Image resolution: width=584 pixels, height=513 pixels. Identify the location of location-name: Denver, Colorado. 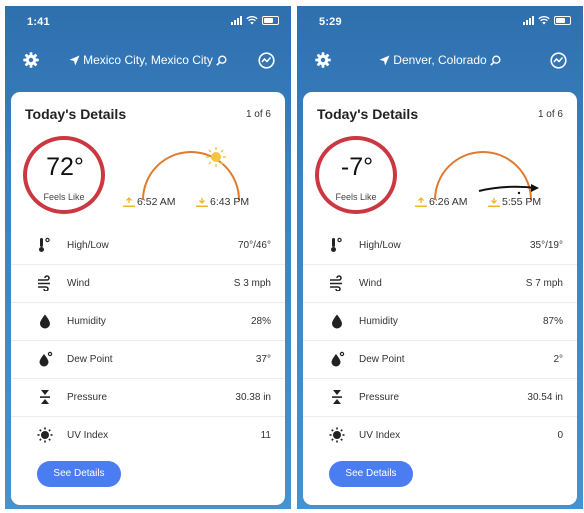
(440, 60).